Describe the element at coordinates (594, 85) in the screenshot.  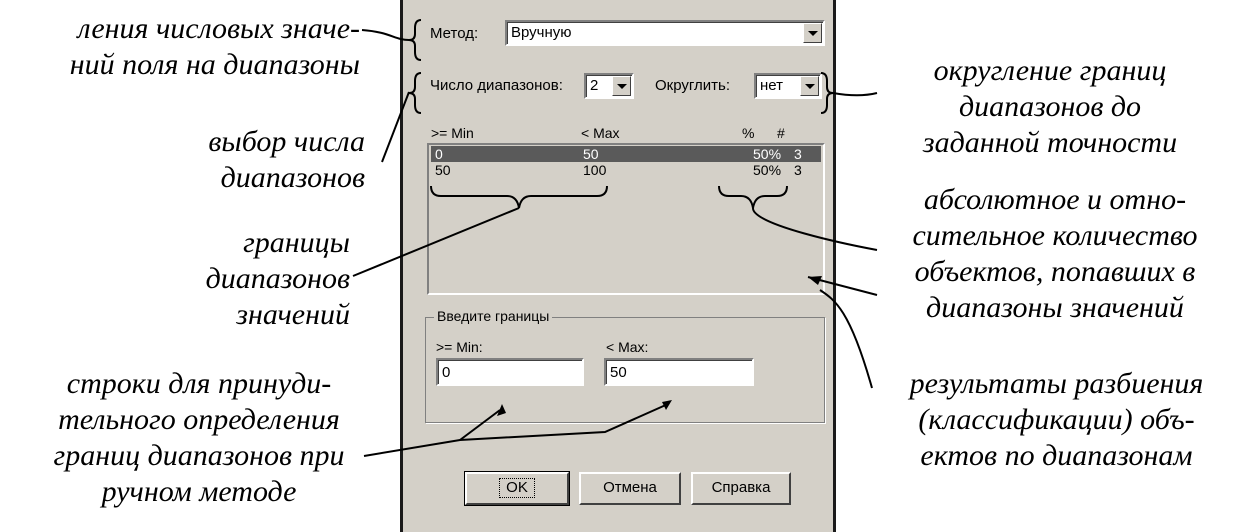
I see `ranges-count-value: 2` at that location.